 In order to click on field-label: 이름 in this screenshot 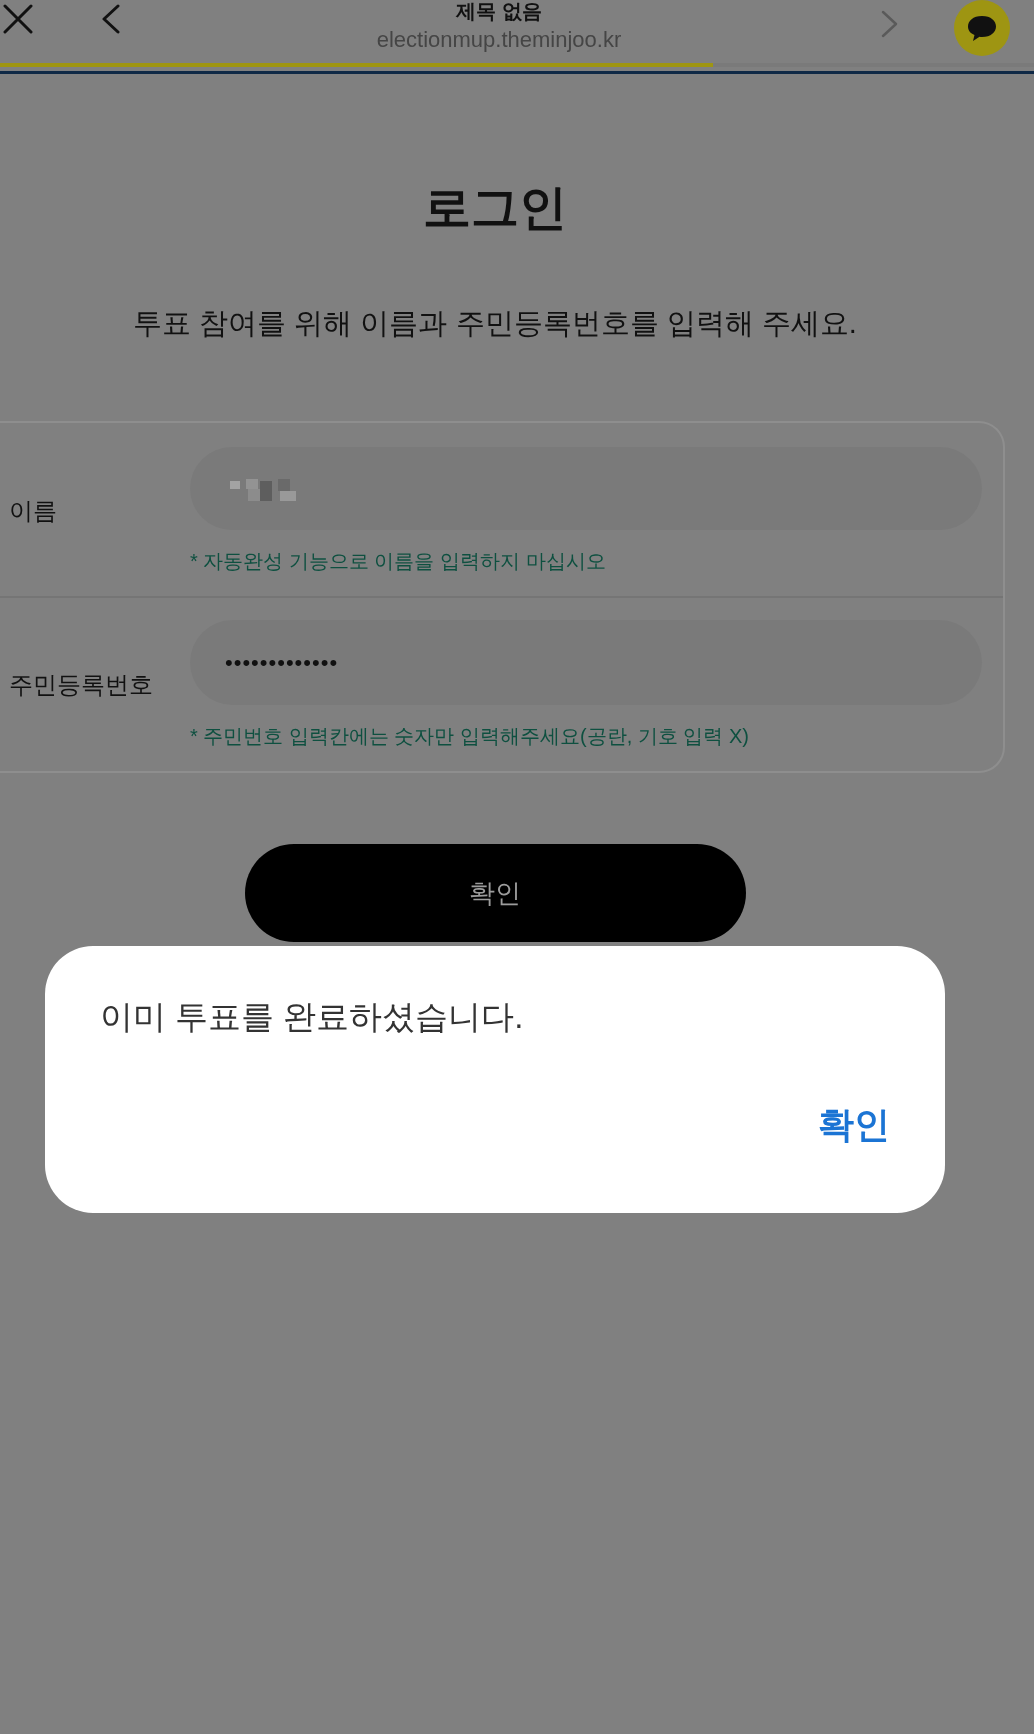, I will do `click(33, 510)`.